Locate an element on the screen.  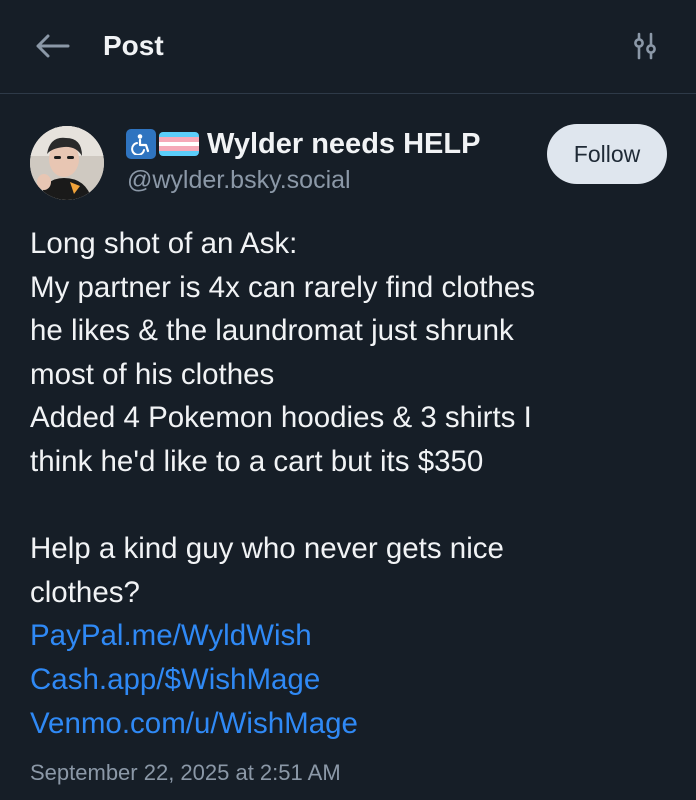
top-bar: Post is located at coordinates (348, 47).